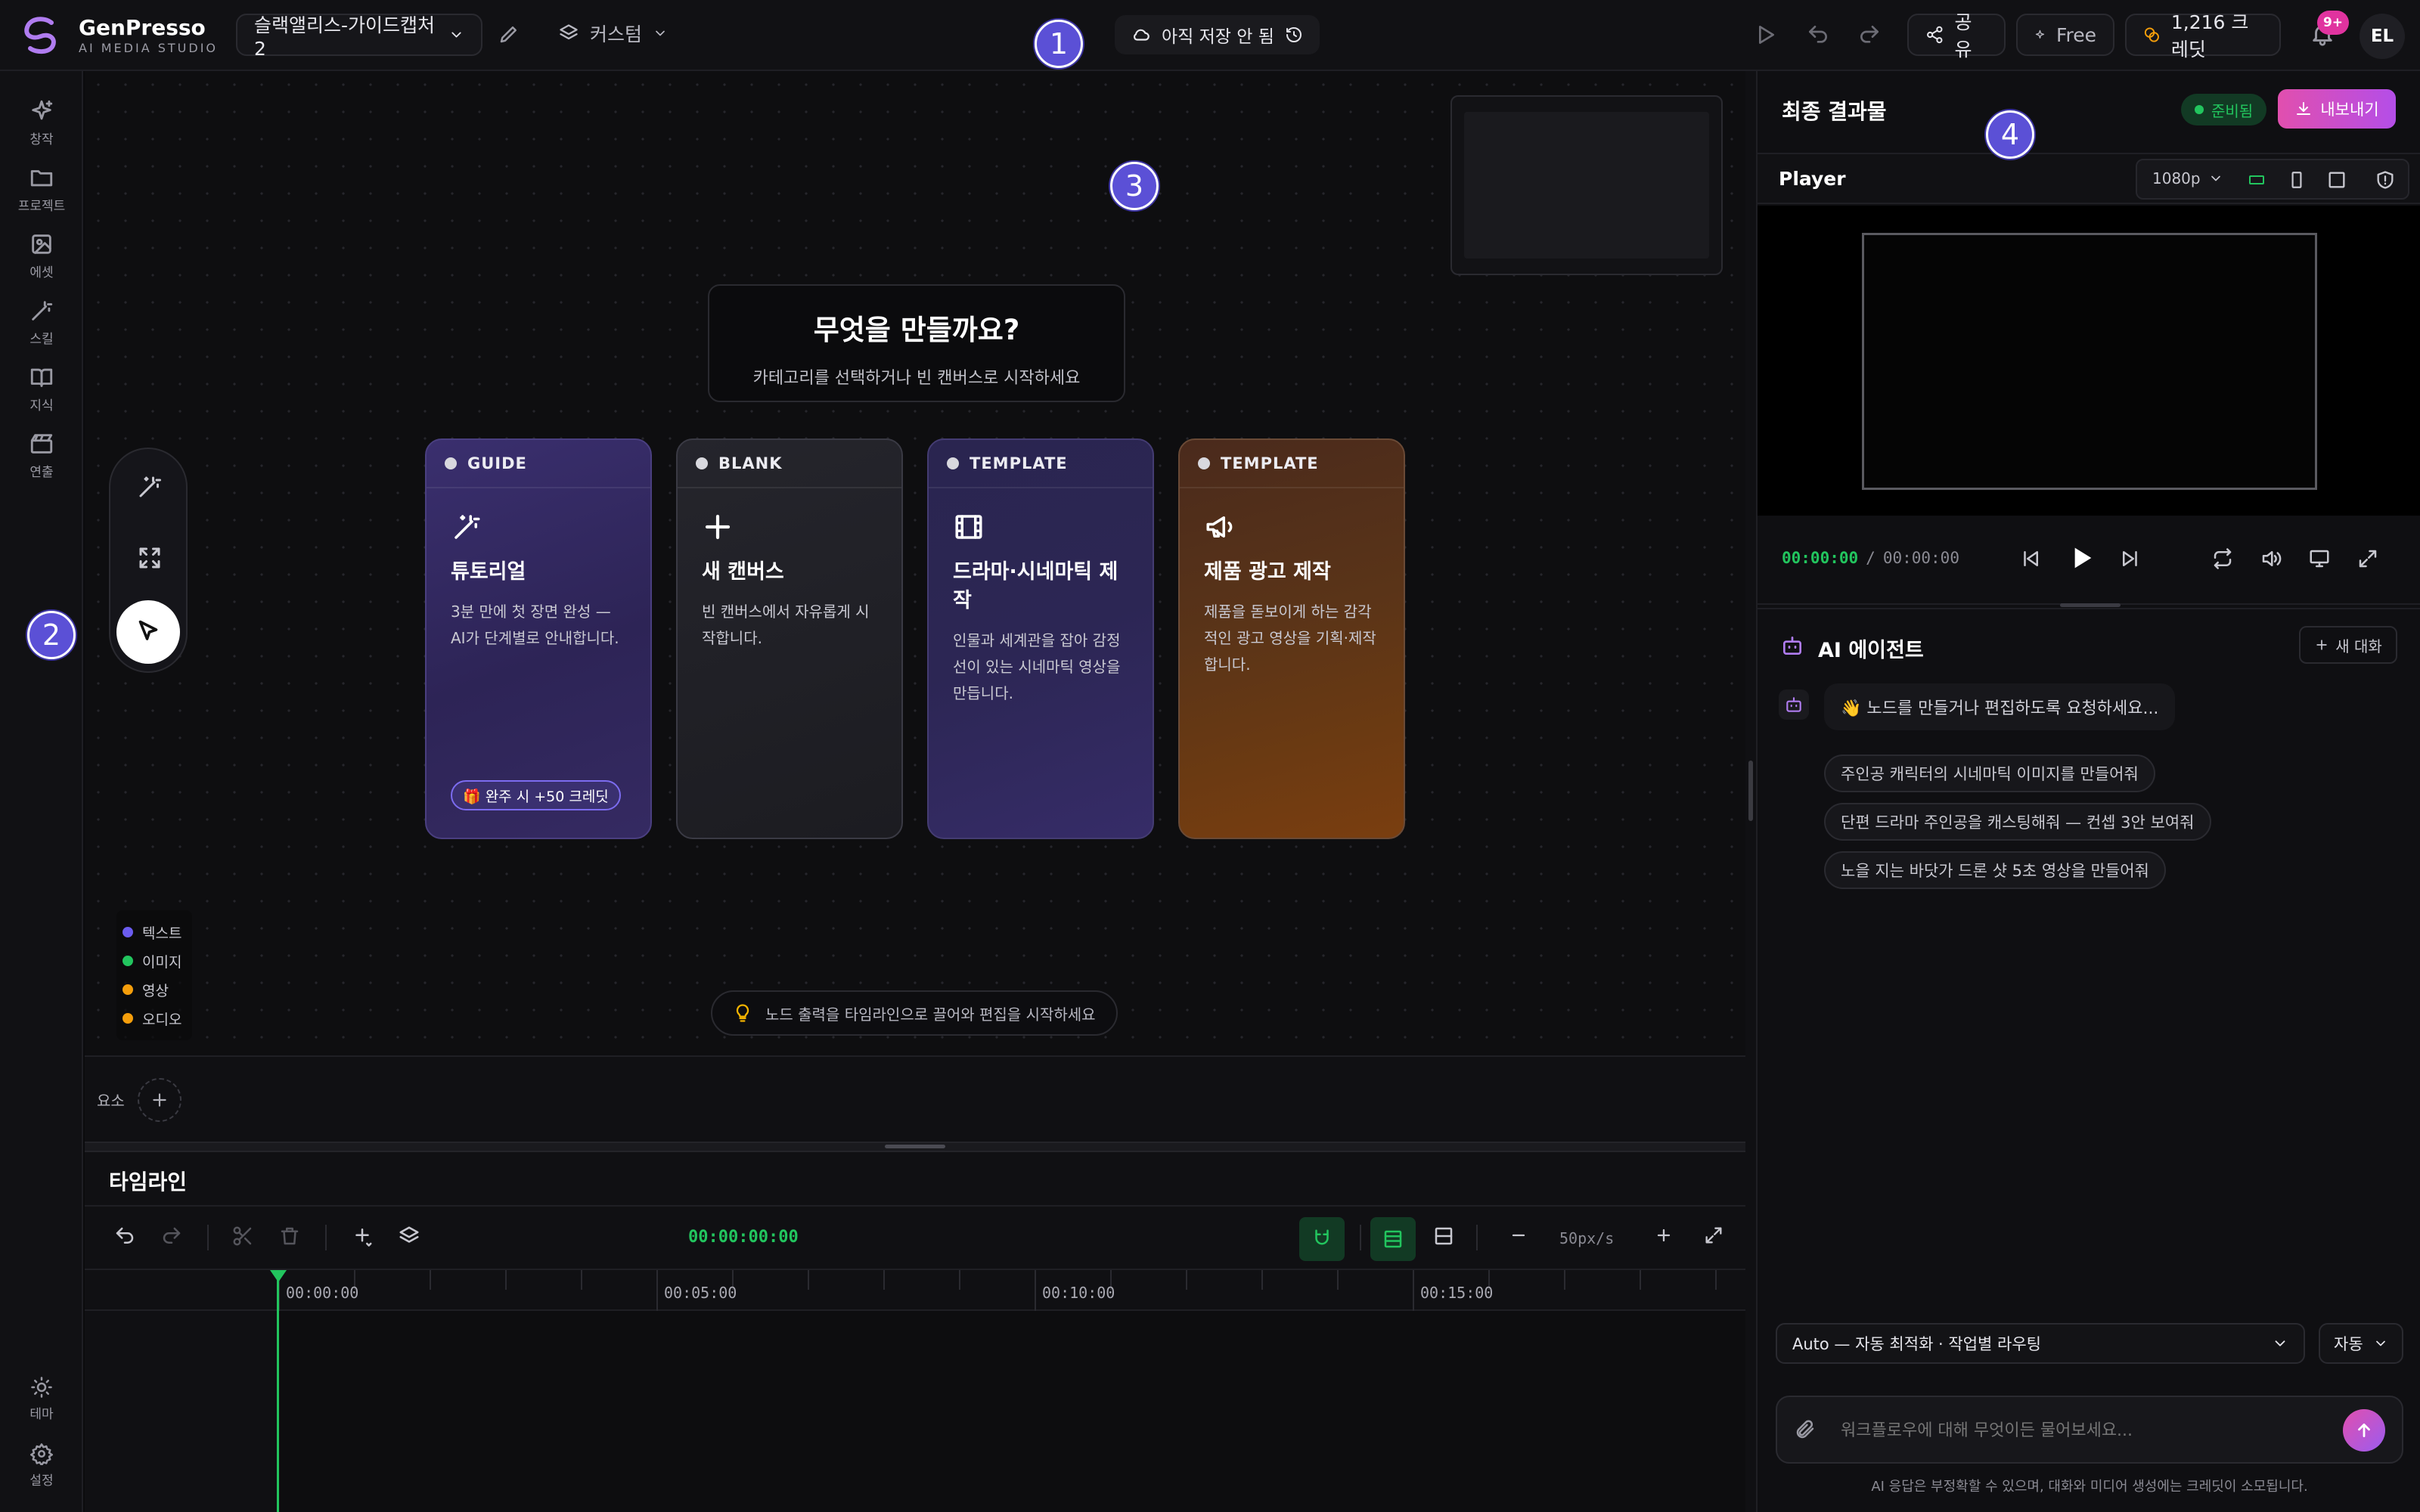 The height and width of the screenshot is (1512, 2420). Describe the element at coordinates (1818, 35) in the screenshot. I see `undo-icon` at that location.